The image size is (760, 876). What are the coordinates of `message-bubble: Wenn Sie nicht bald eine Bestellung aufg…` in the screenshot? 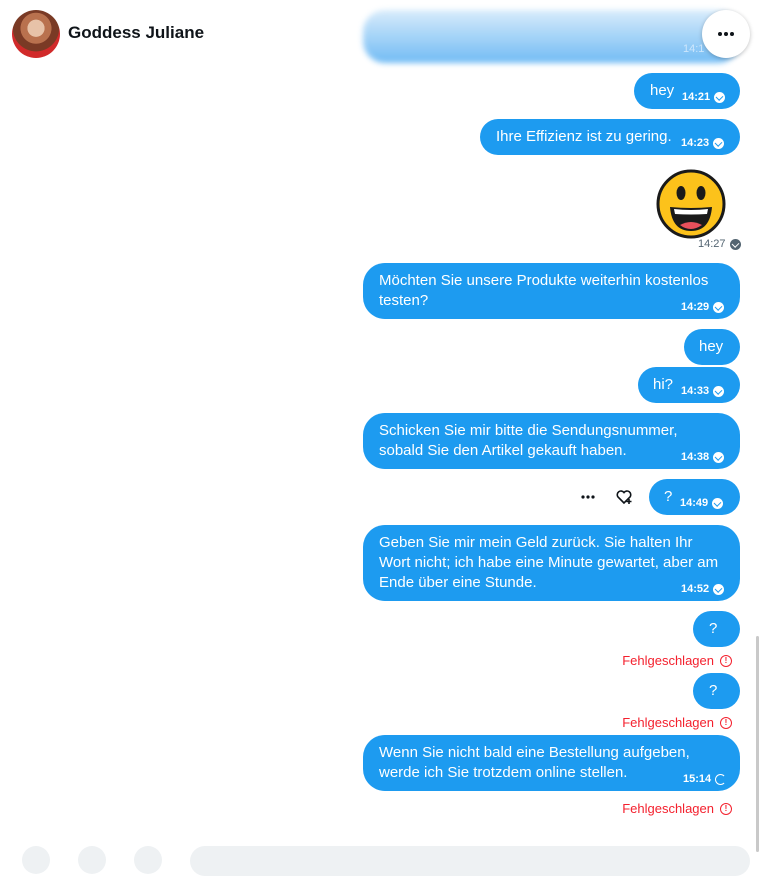 It's located at (551, 763).